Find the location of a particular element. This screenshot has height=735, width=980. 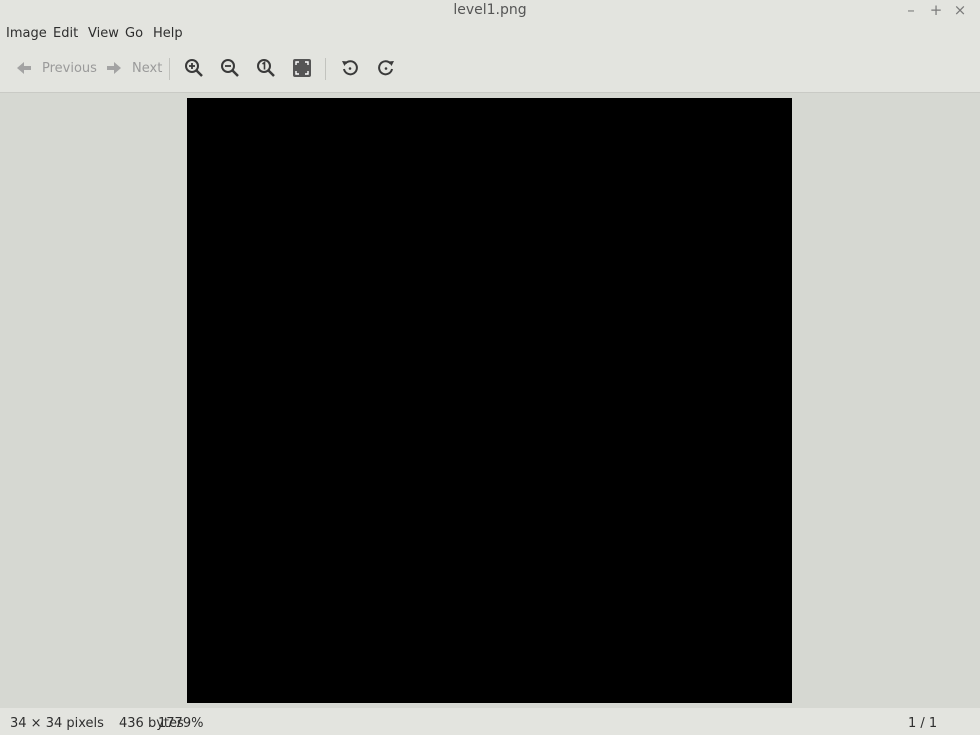

close-button: × is located at coordinates (960, 10).